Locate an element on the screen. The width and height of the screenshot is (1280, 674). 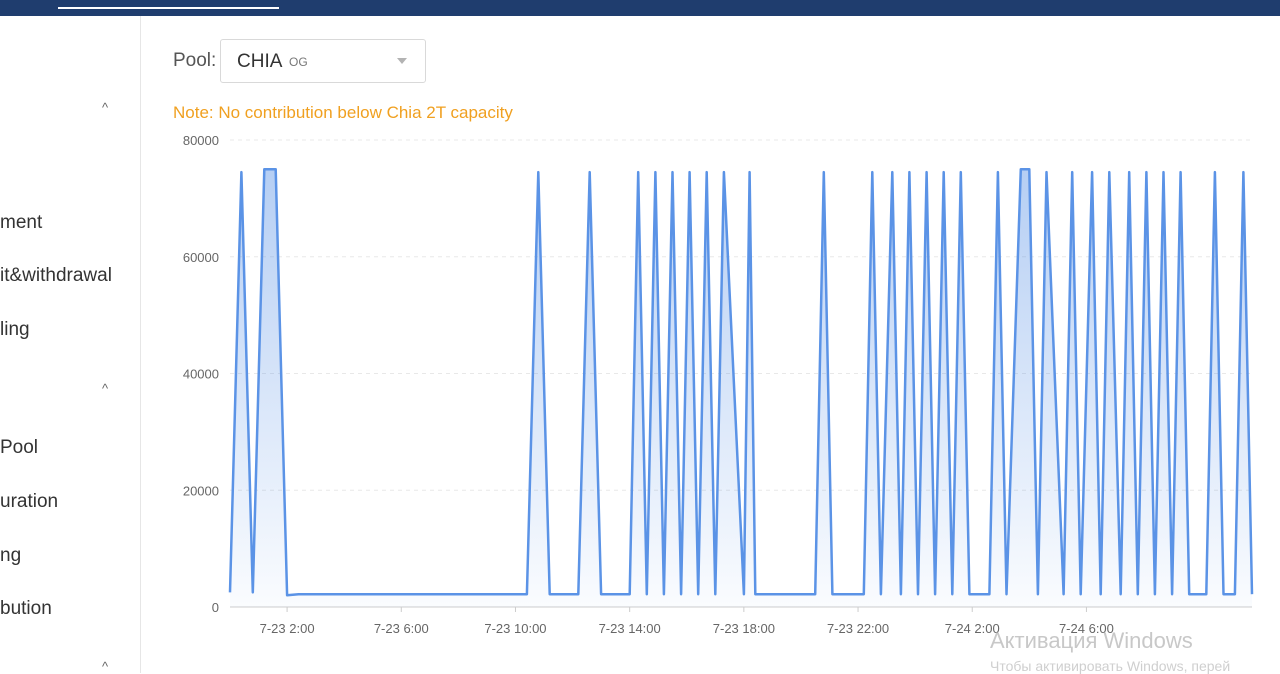
pool-label: Pool: is located at coordinates (195, 60).